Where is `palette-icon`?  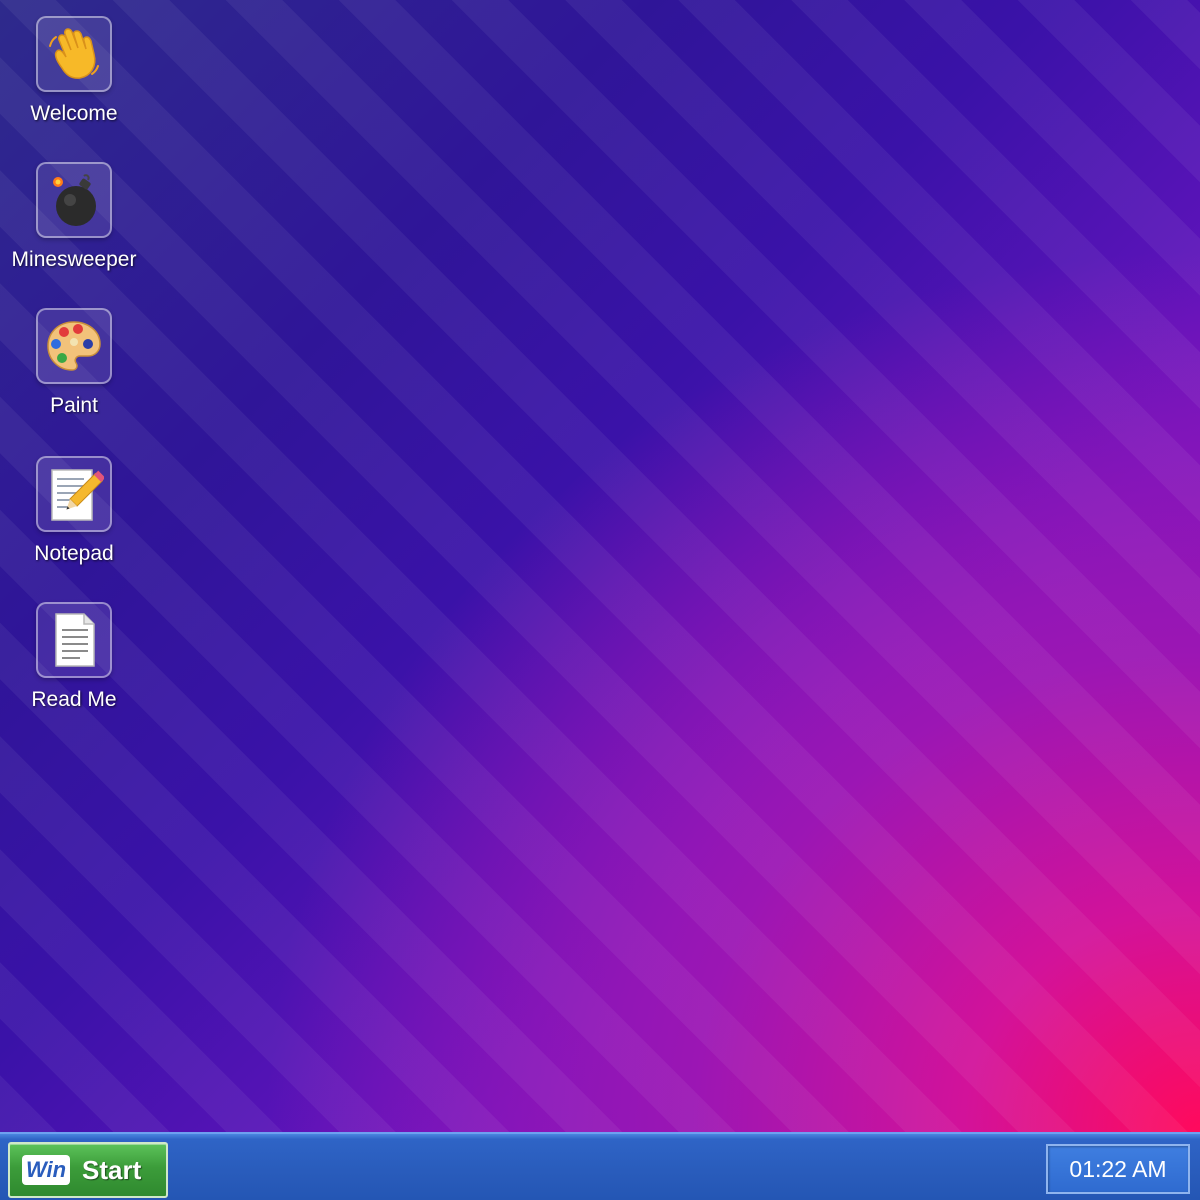
palette-icon is located at coordinates (74, 346).